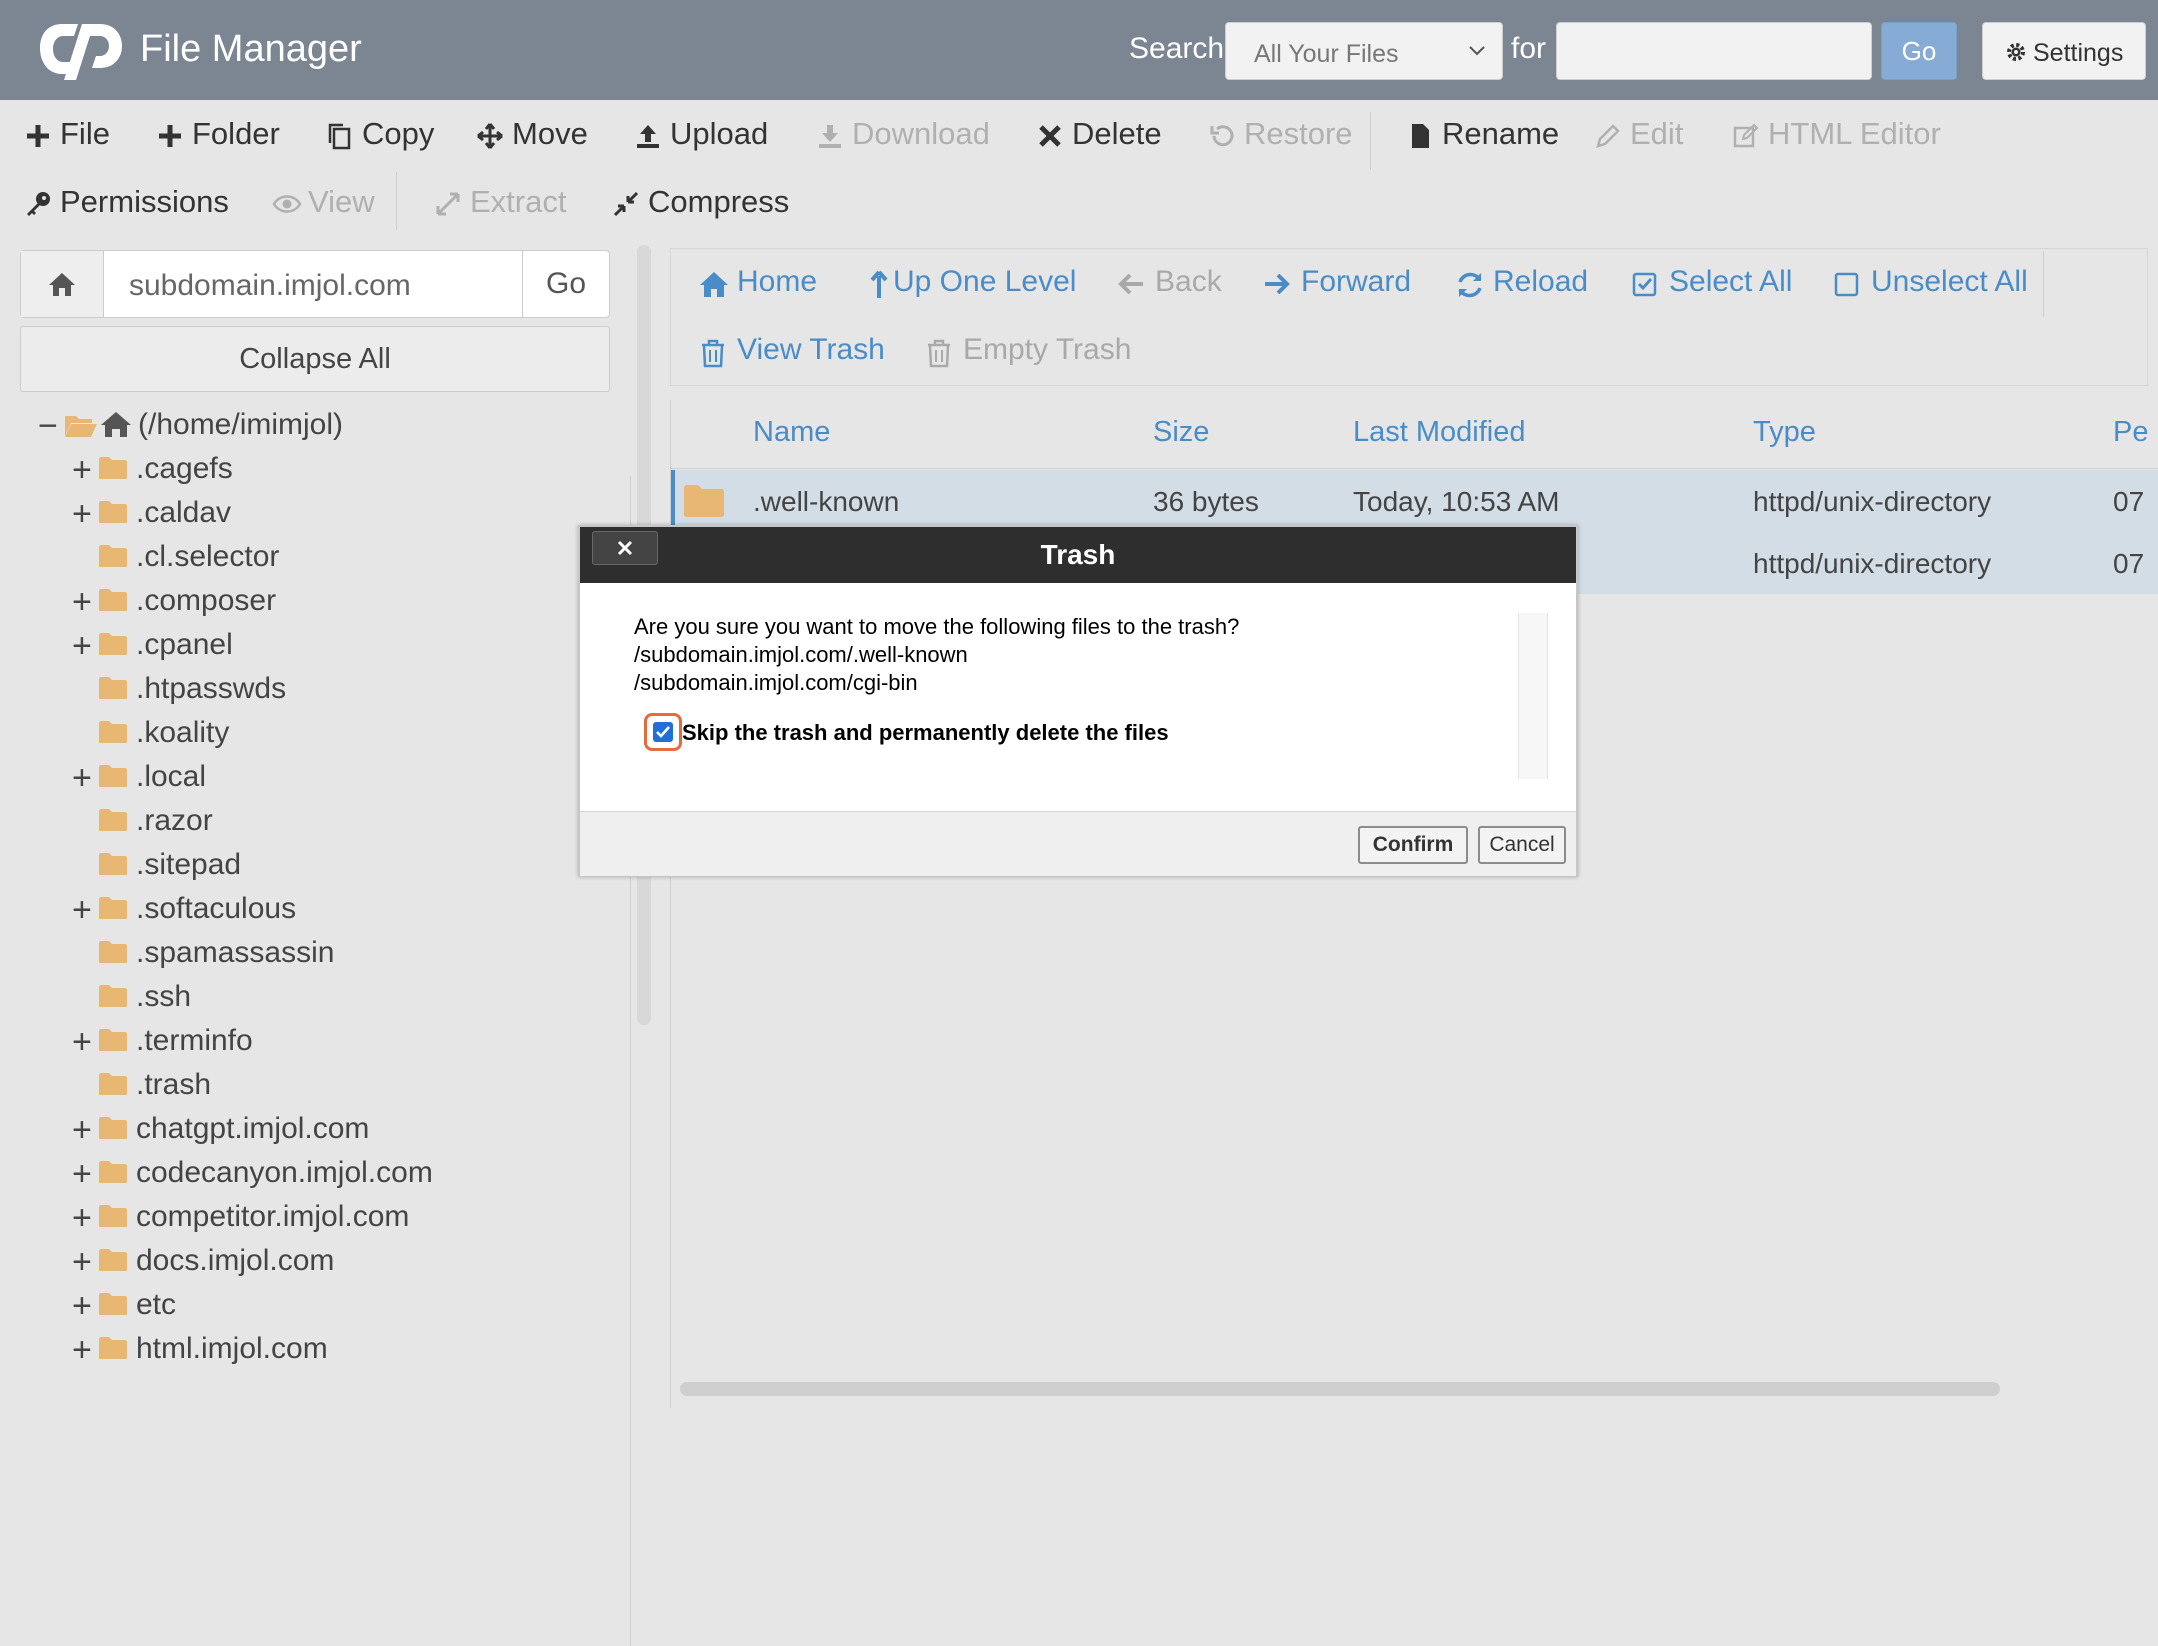  Describe the element at coordinates (532, 134) in the screenshot. I see `move-button: Move` at that location.